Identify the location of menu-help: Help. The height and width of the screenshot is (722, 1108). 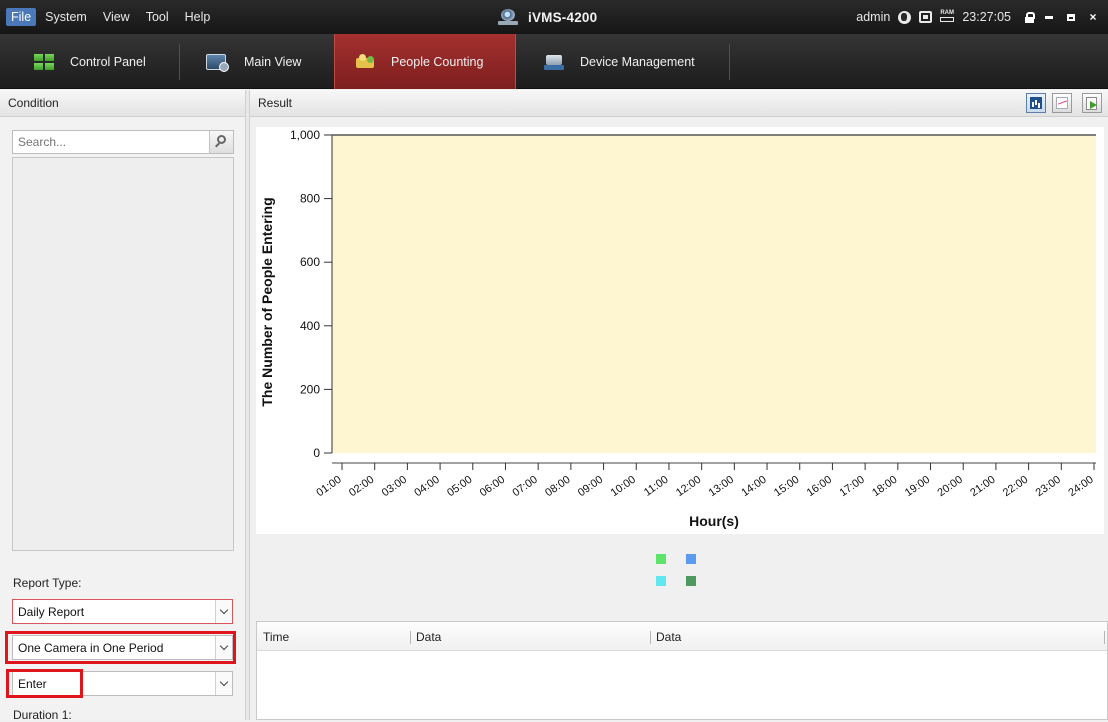
(198, 17).